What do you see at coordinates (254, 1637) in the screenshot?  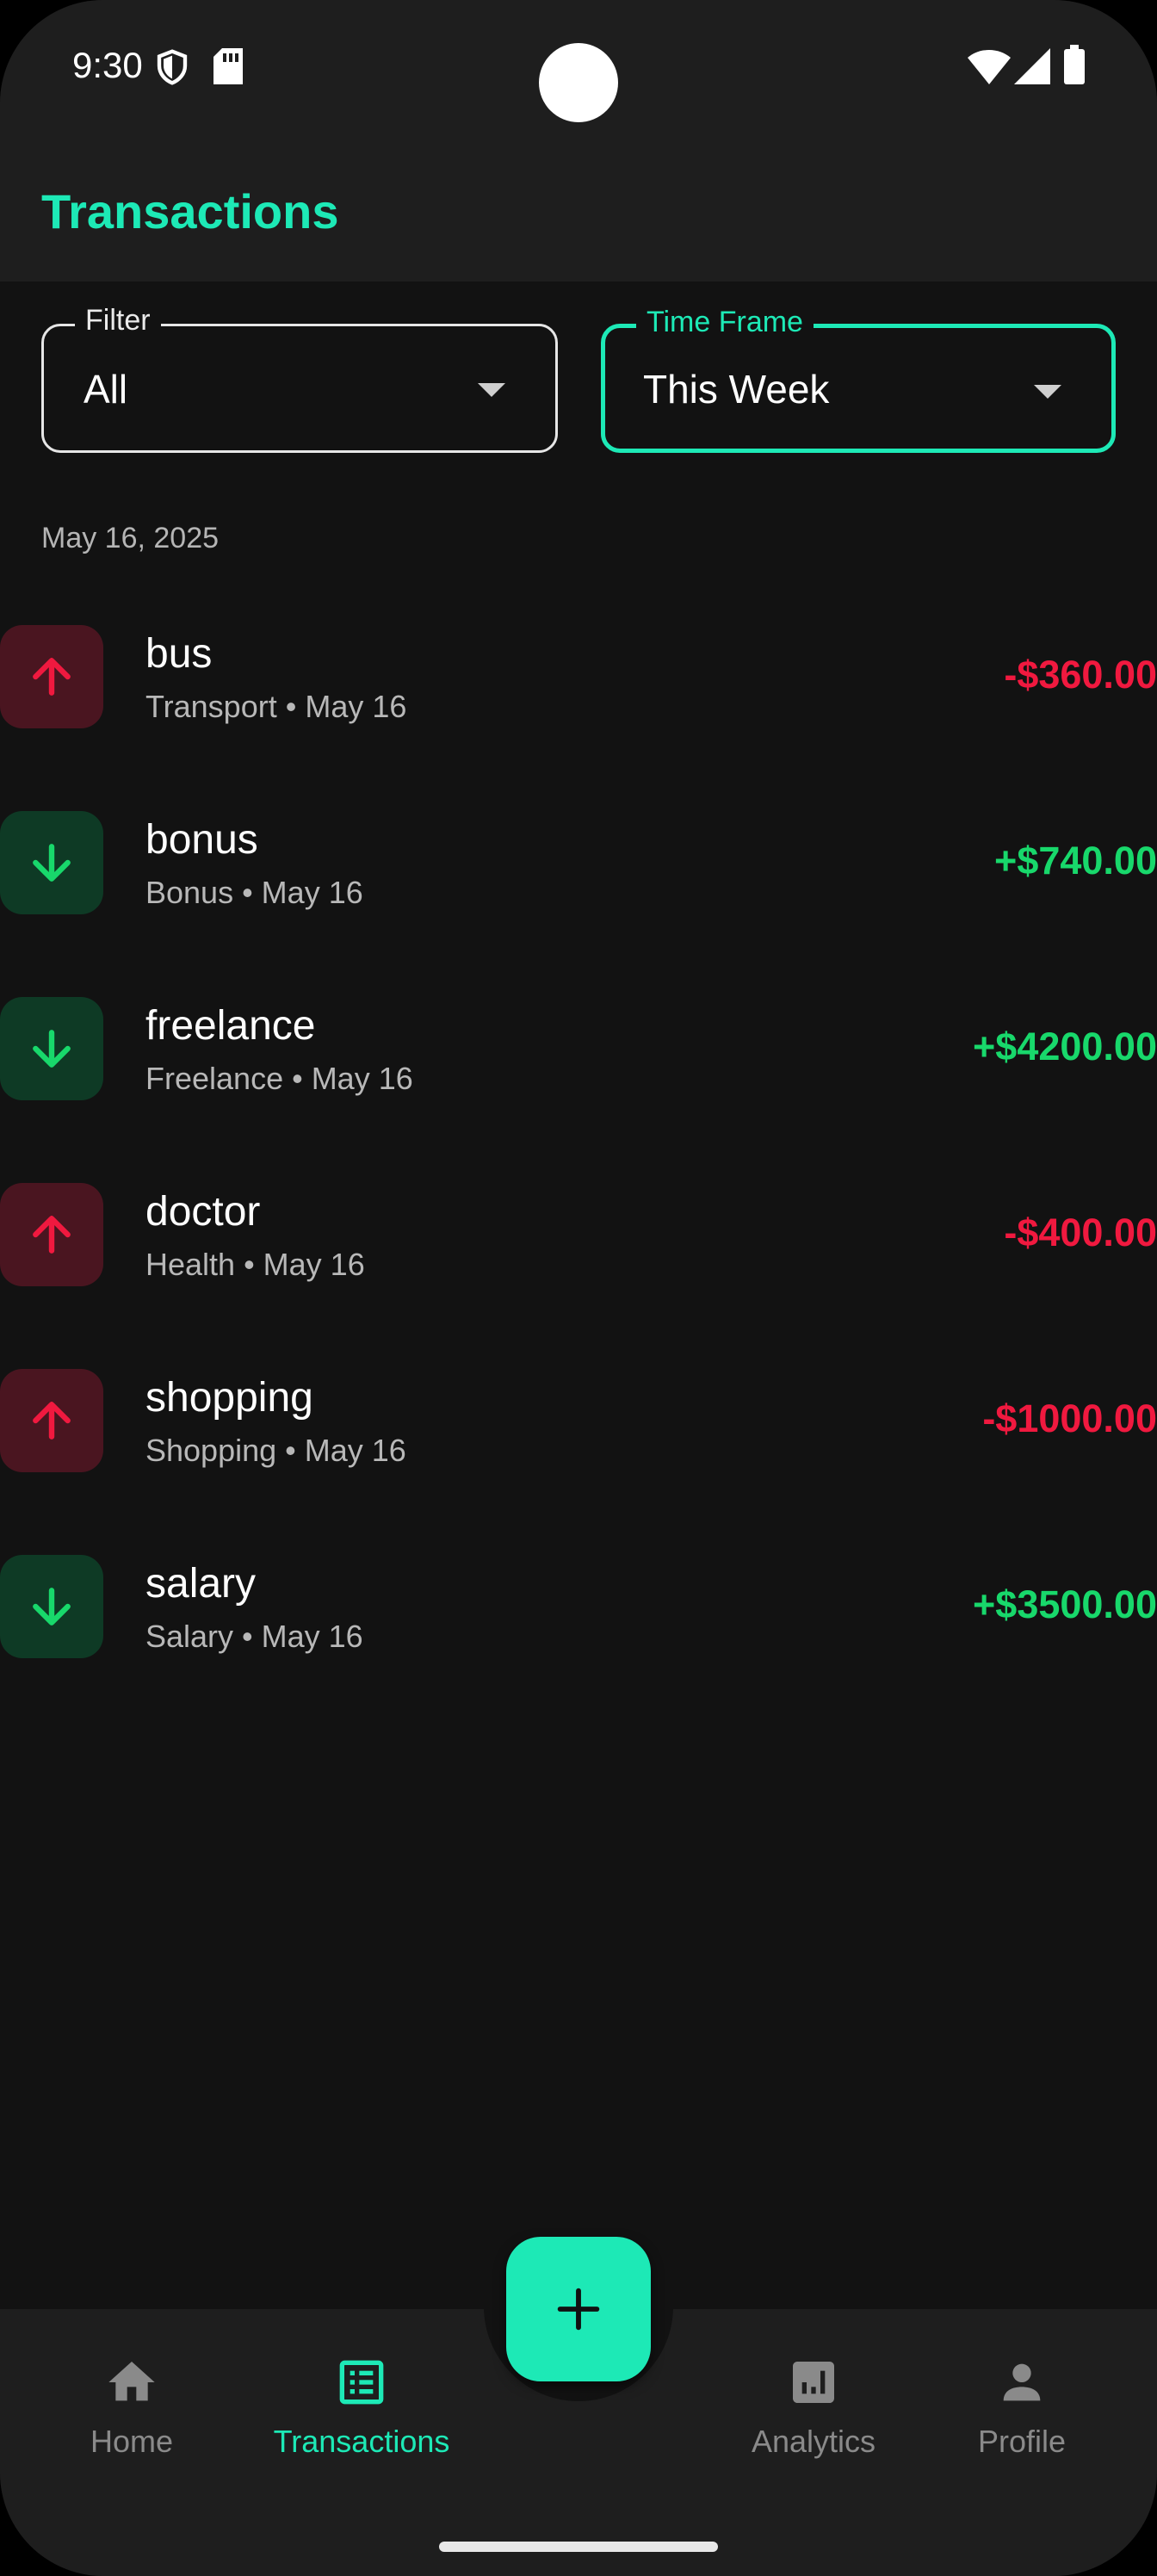 I see `transaction-category-date: Salary • May 16` at bounding box center [254, 1637].